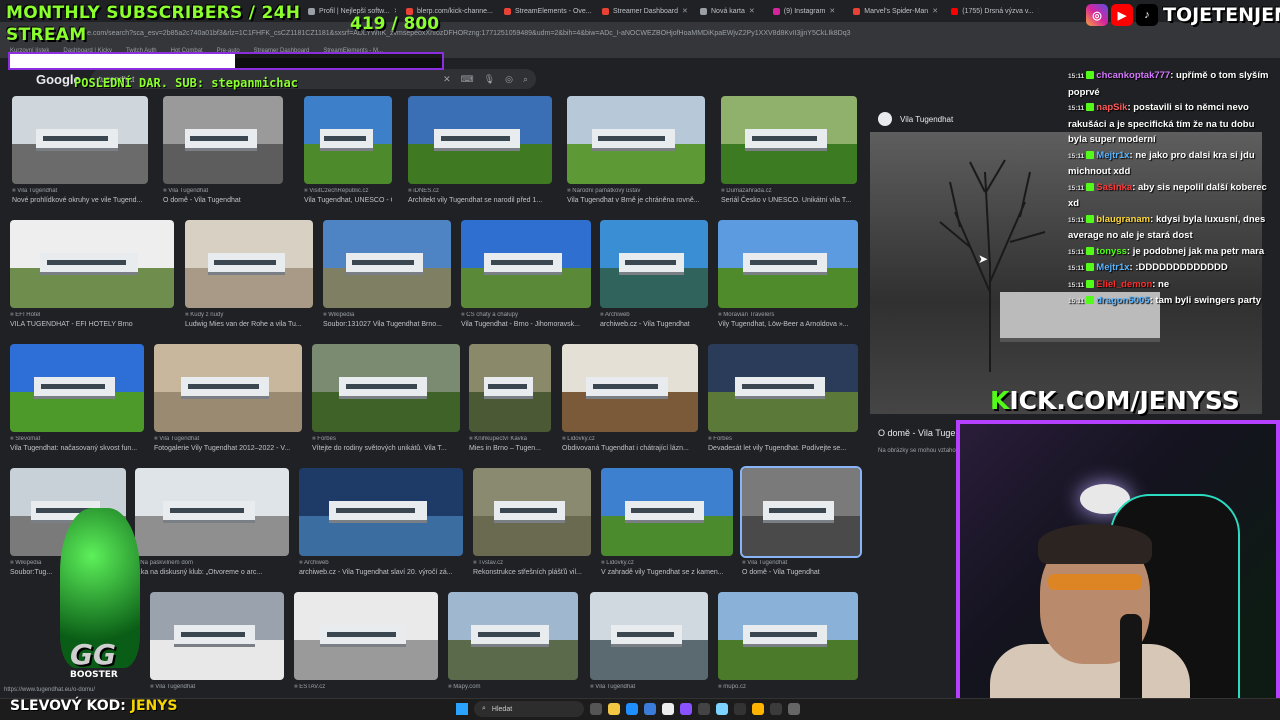  What do you see at coordinates (529, 709) in the screenshot?
I see `taskbar-search: ⌕ Hledat` at bounding box center [529, 709].